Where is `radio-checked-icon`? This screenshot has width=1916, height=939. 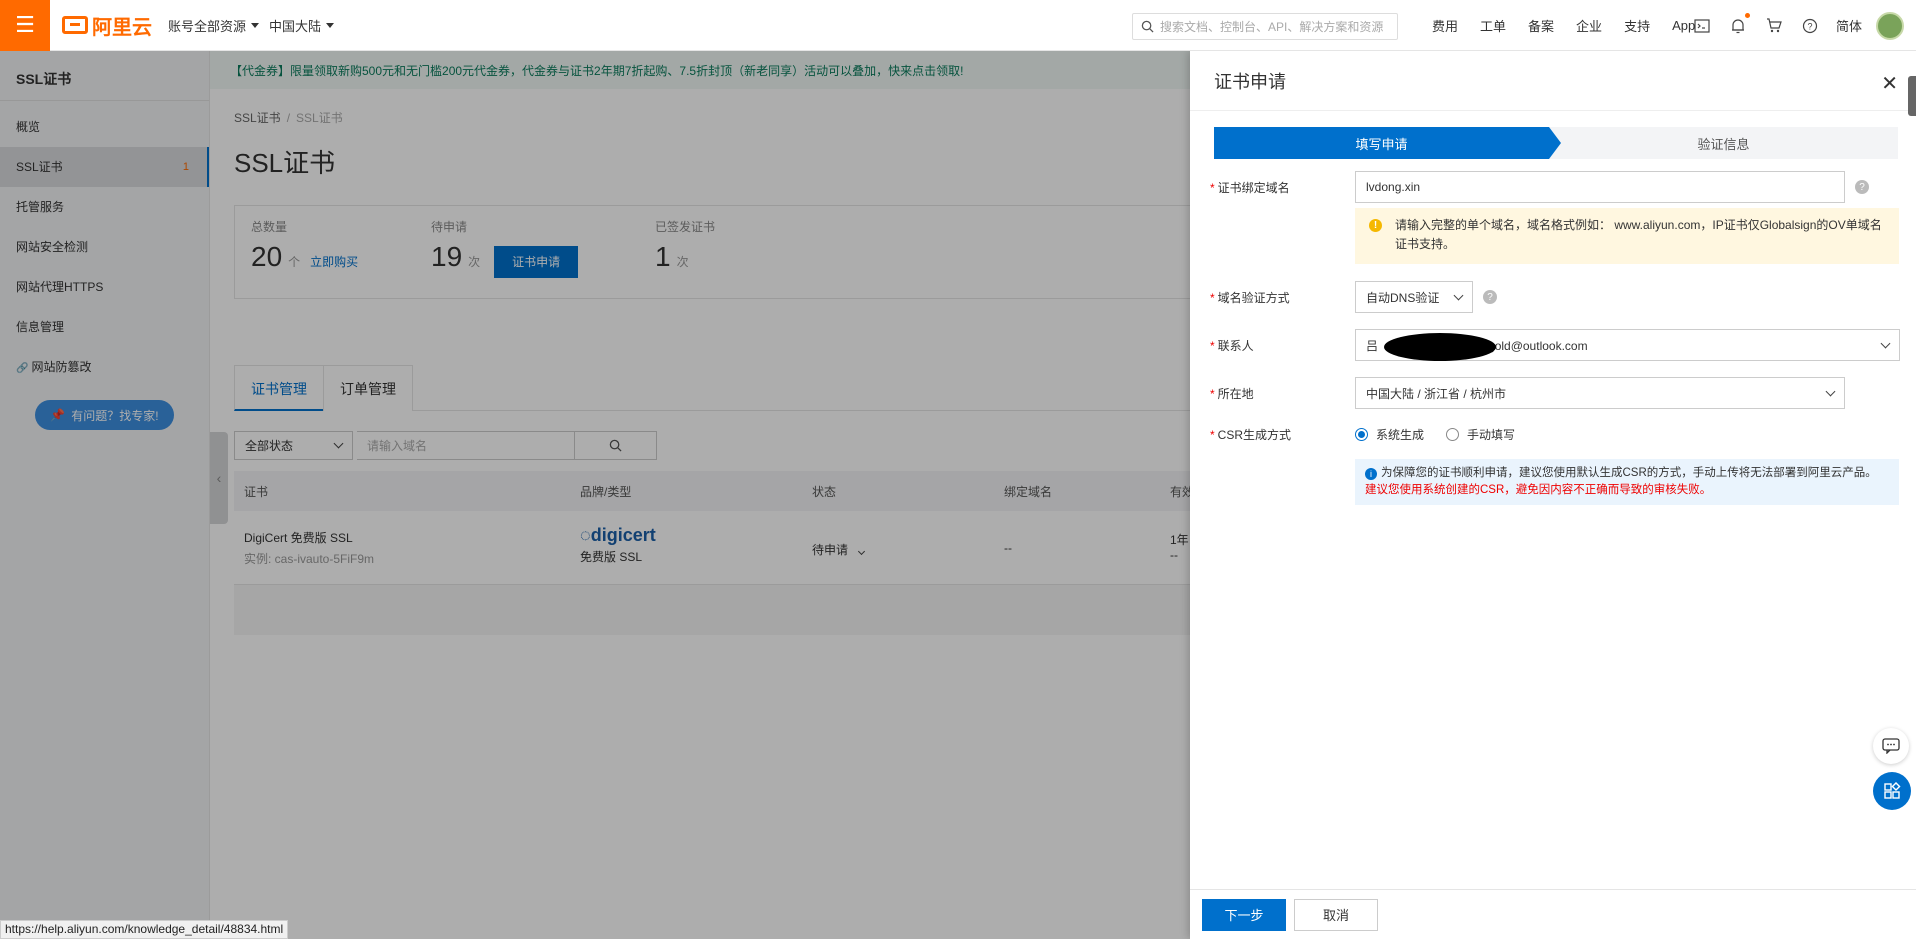
radio-checked-icon is located at coordinates (1361, 434).